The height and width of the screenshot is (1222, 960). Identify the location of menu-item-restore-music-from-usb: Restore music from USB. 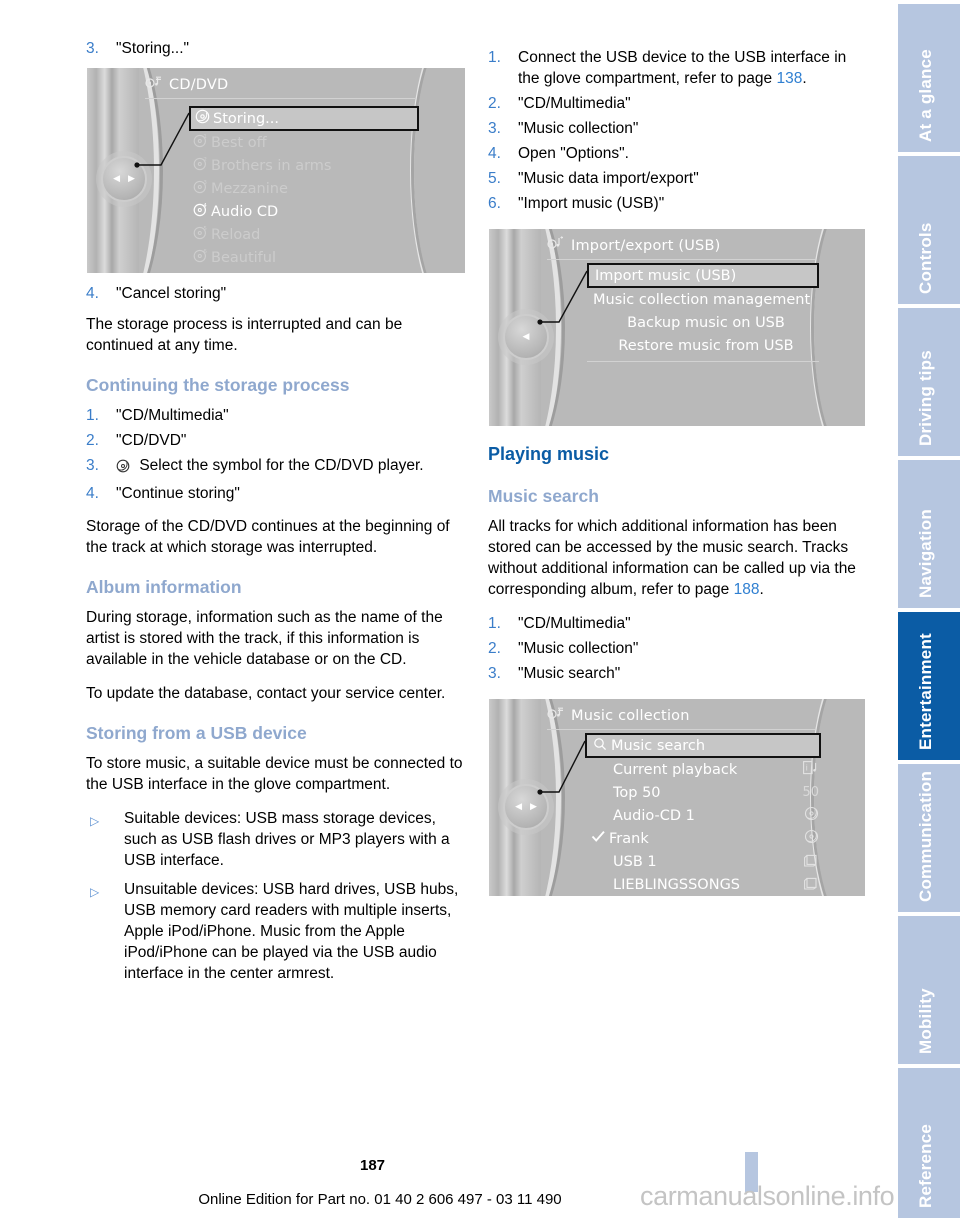
(703, 345).